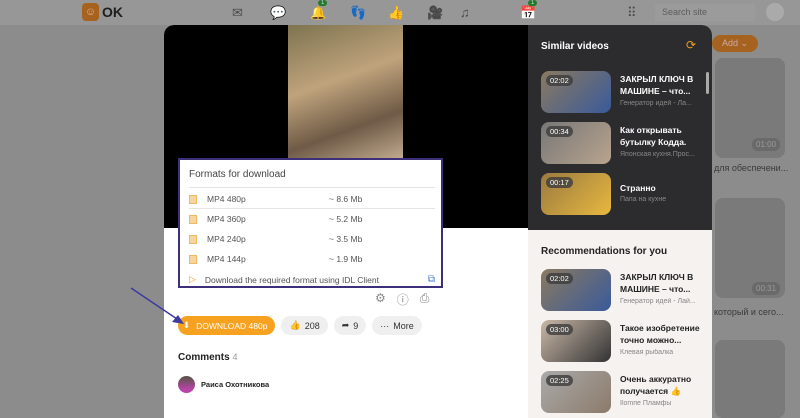  Describe the element at coordinates (186, 384) in the screenshot. I see `avatar` at that location.